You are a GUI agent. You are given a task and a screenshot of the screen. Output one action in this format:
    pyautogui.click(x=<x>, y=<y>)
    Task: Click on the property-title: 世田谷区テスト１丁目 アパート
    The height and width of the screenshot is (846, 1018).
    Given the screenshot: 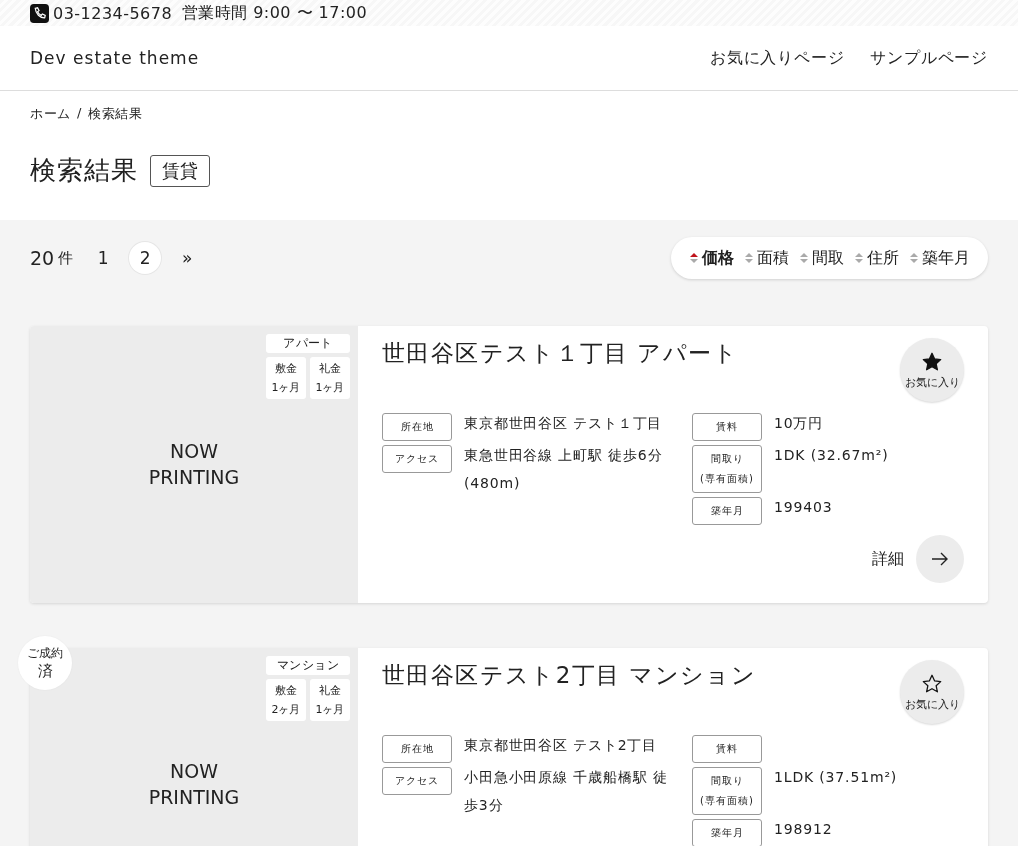 What is the action you would take?
    pyautogui.click(x=560, y=353)
    